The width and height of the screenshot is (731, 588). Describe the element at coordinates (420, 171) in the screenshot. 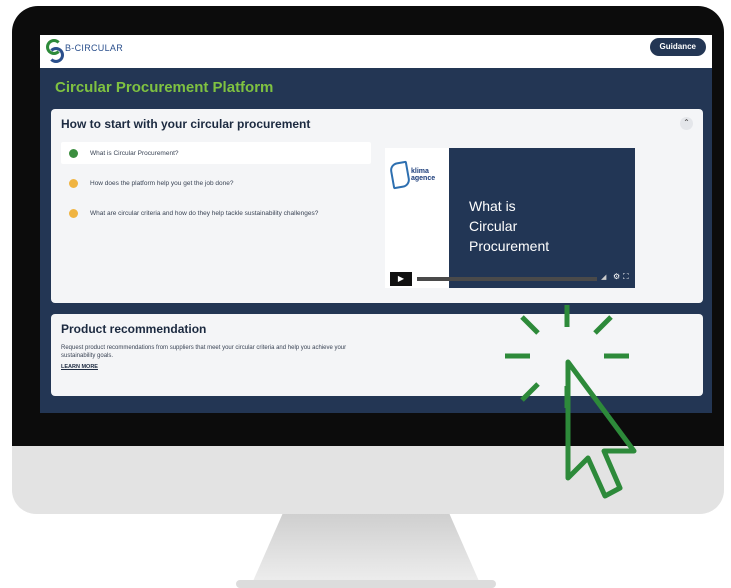

I see `klima-brand-line: klima` at that location.